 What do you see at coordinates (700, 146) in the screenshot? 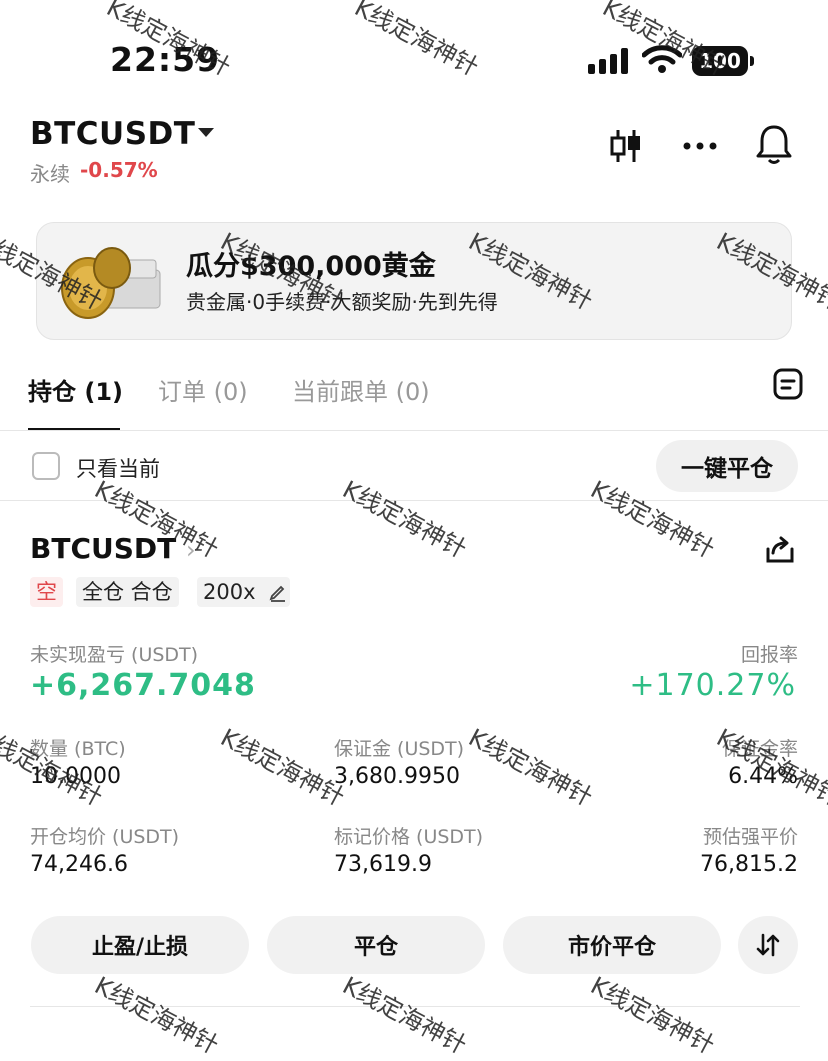
I see `more-icon` at bounding box center [700, 146].